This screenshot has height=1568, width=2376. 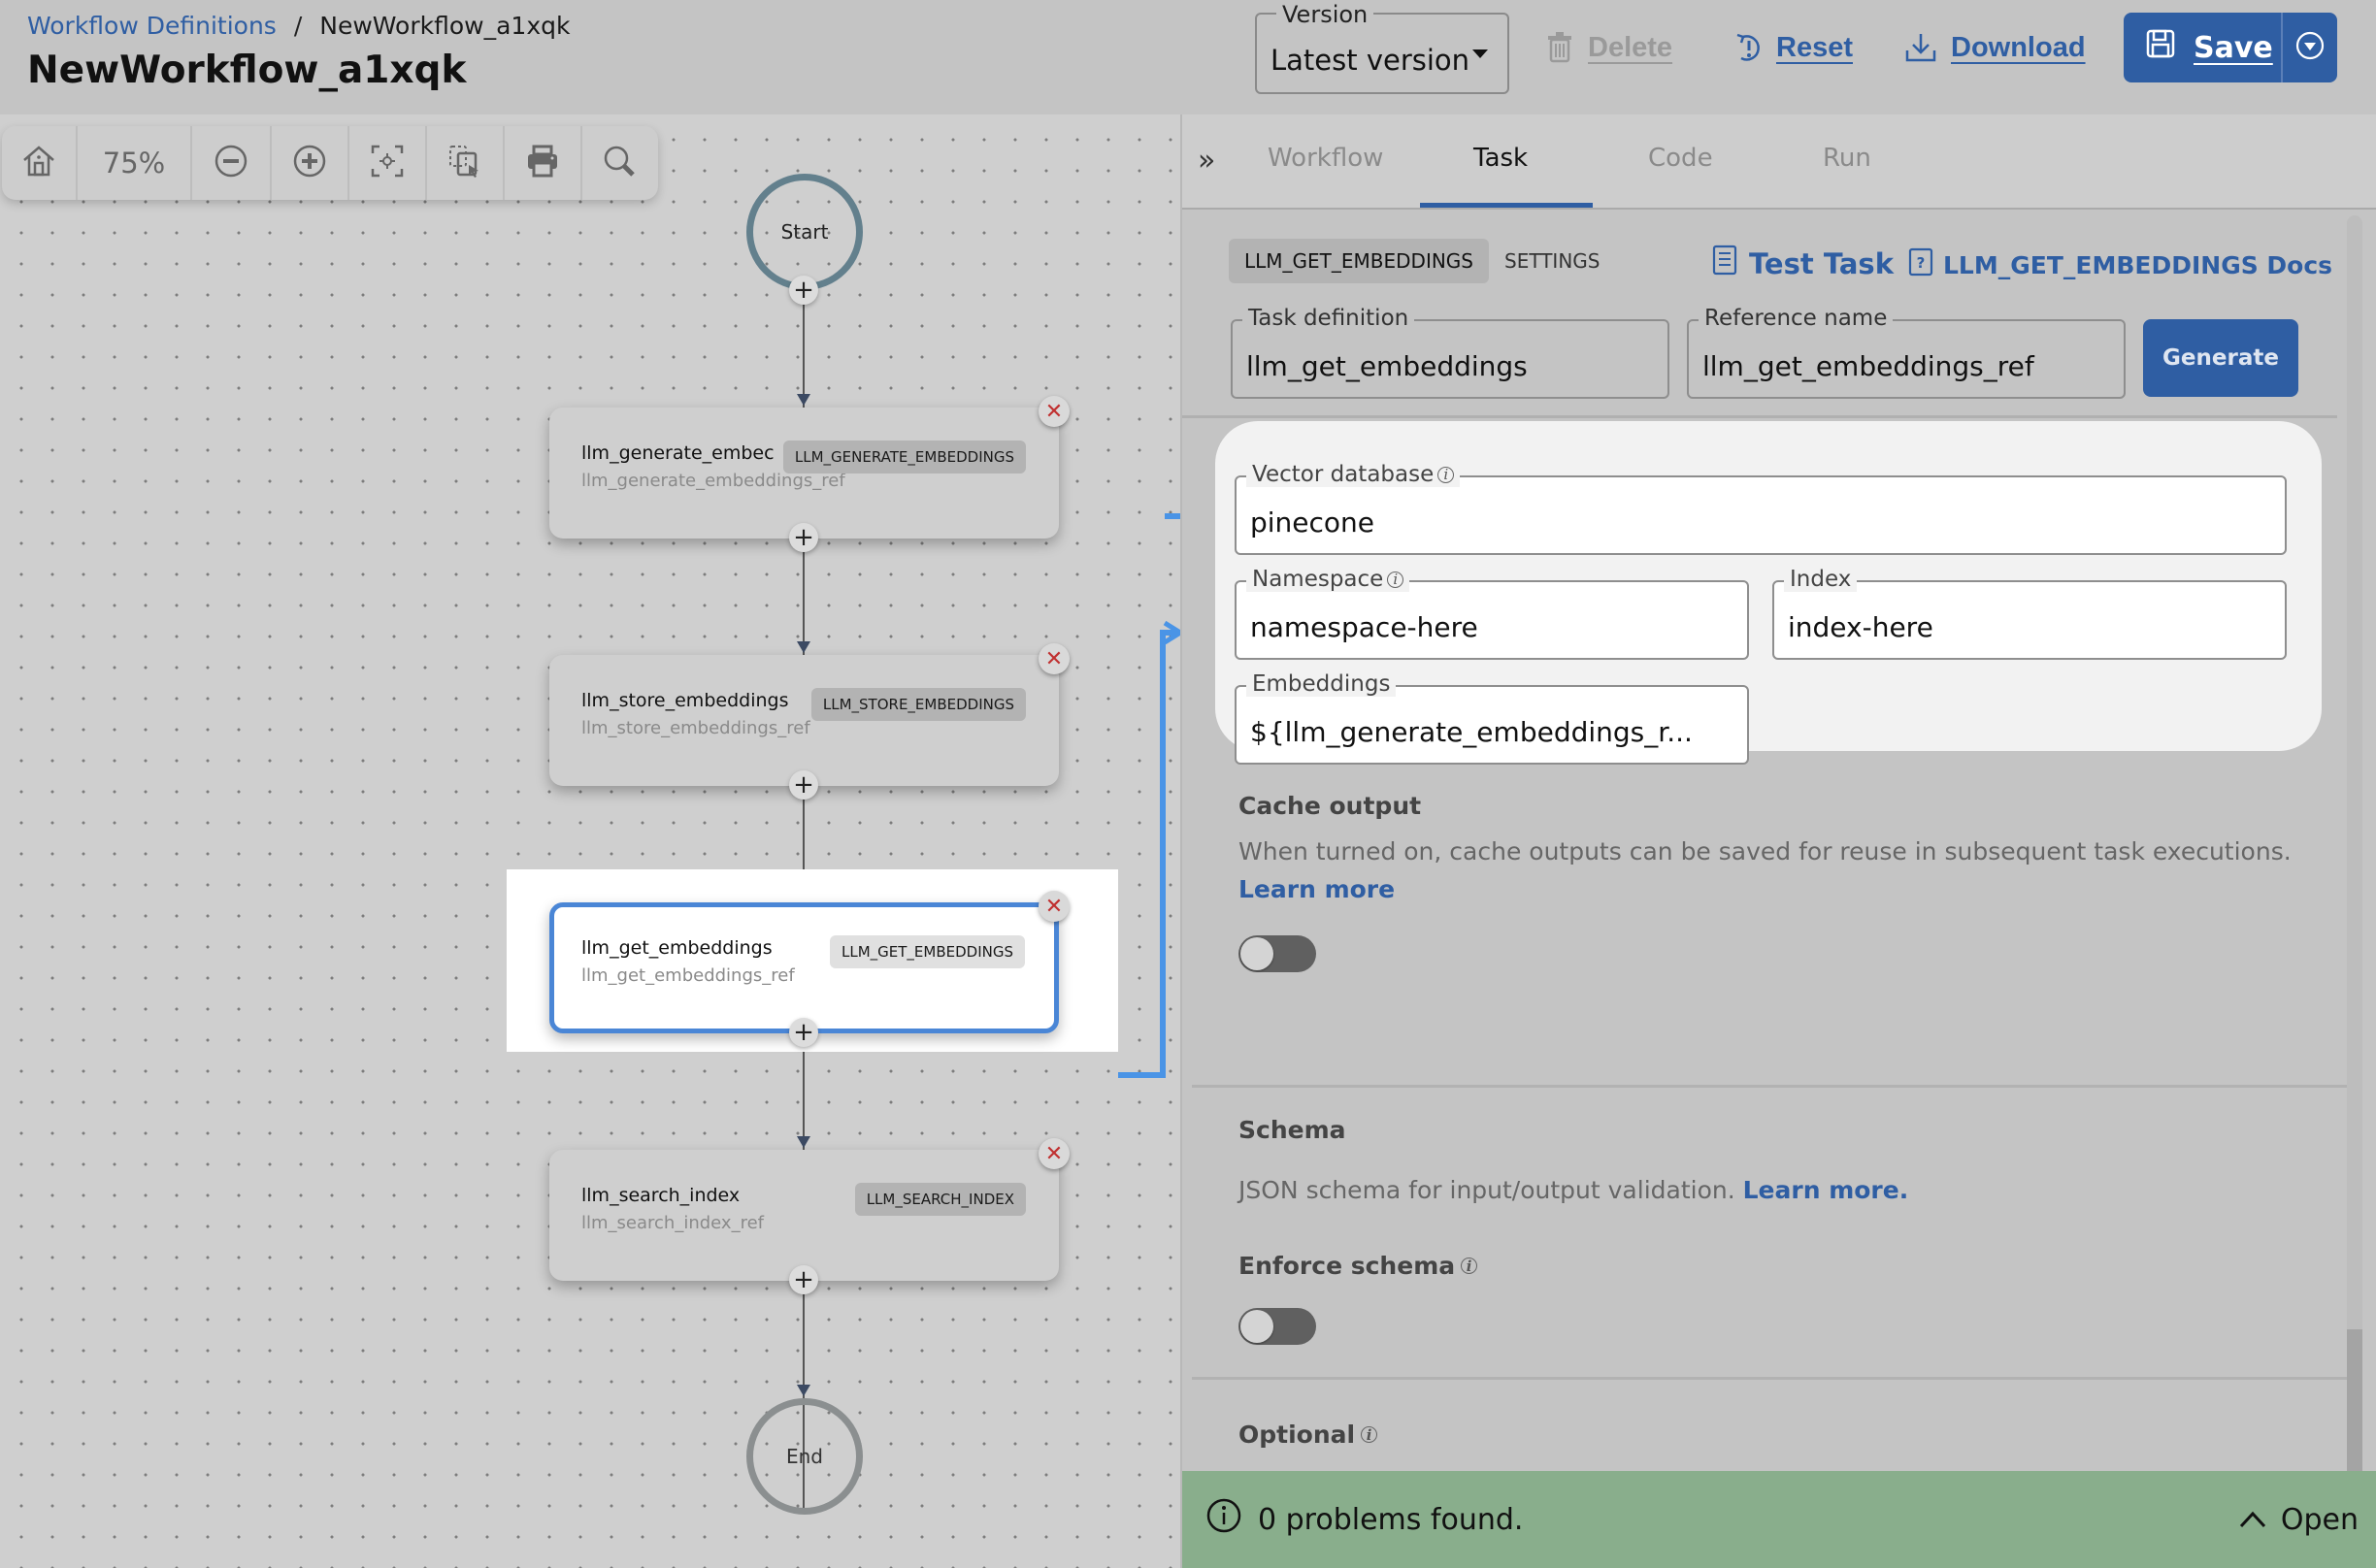 I want to click on search-icon, so click(x=619, y=163).